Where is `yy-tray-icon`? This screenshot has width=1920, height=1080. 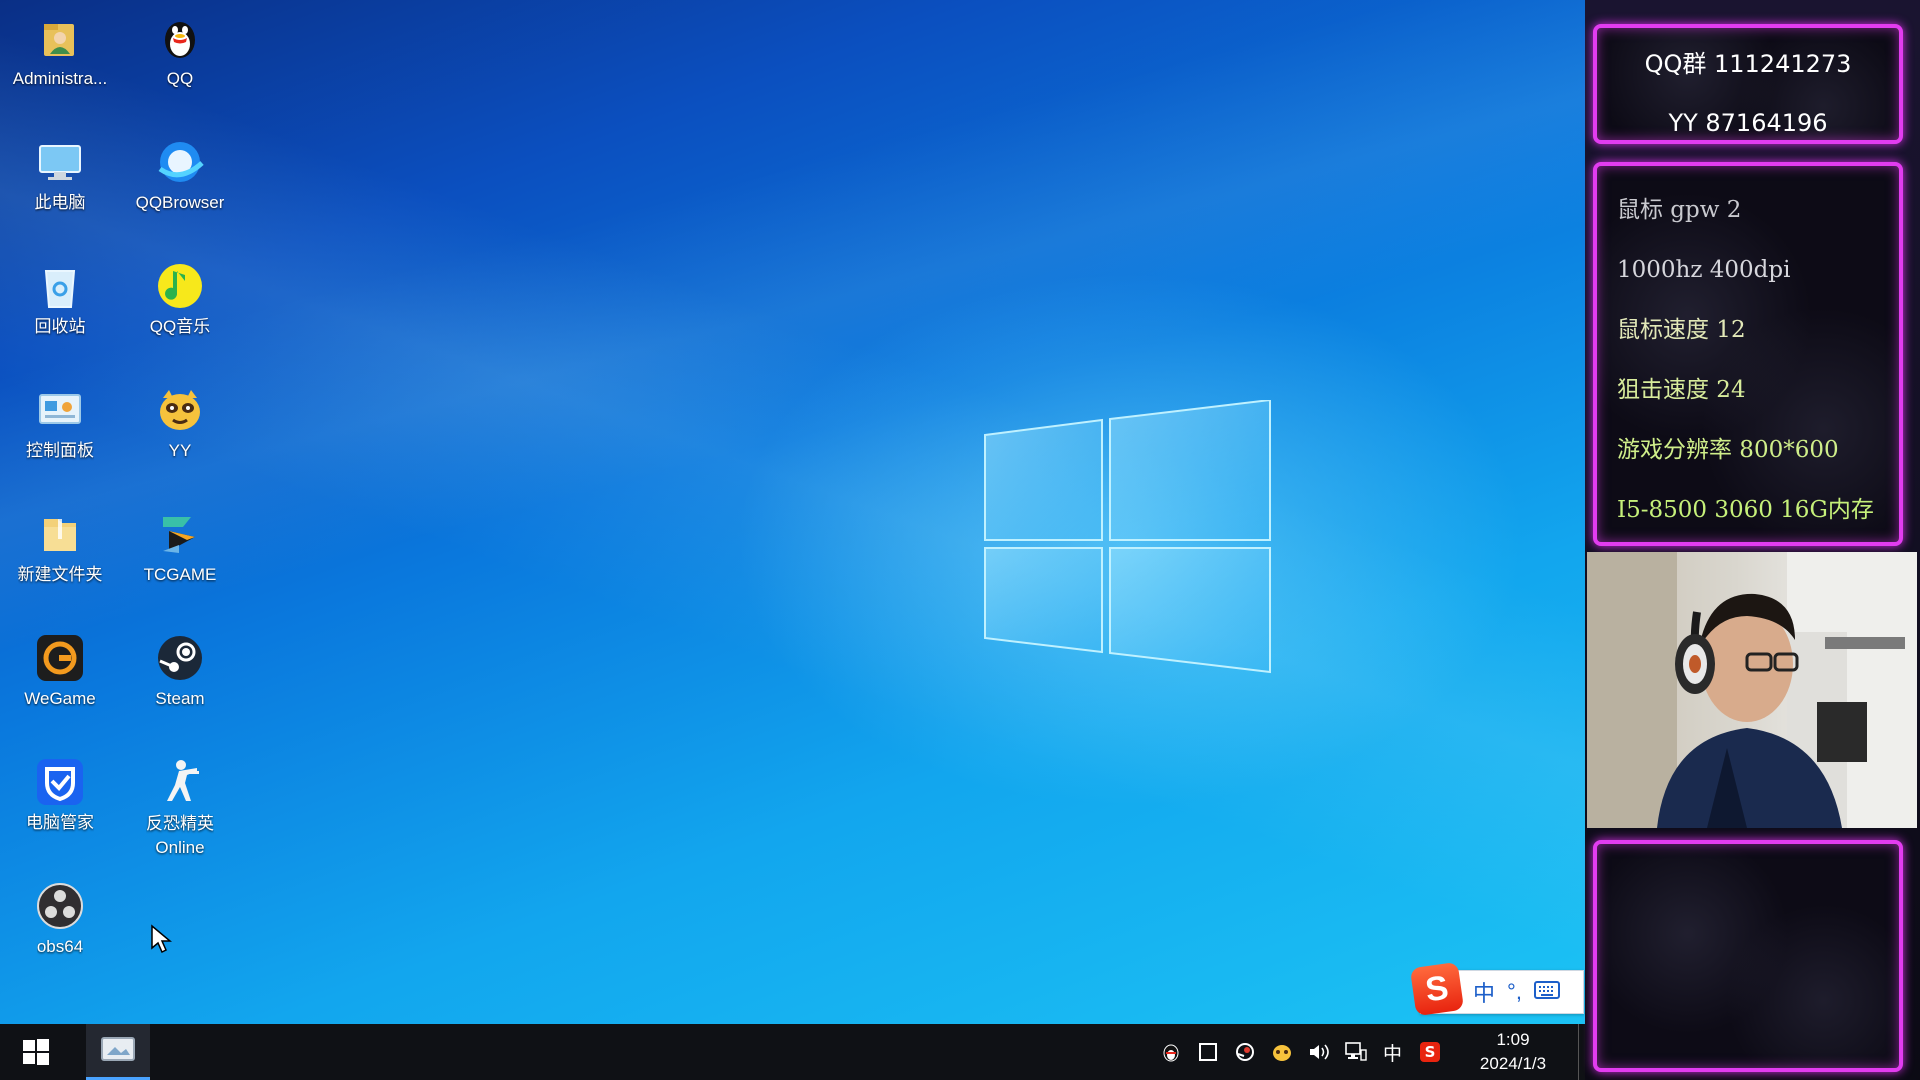 yy-tray-icon is located at coordinates (1281, 1052).